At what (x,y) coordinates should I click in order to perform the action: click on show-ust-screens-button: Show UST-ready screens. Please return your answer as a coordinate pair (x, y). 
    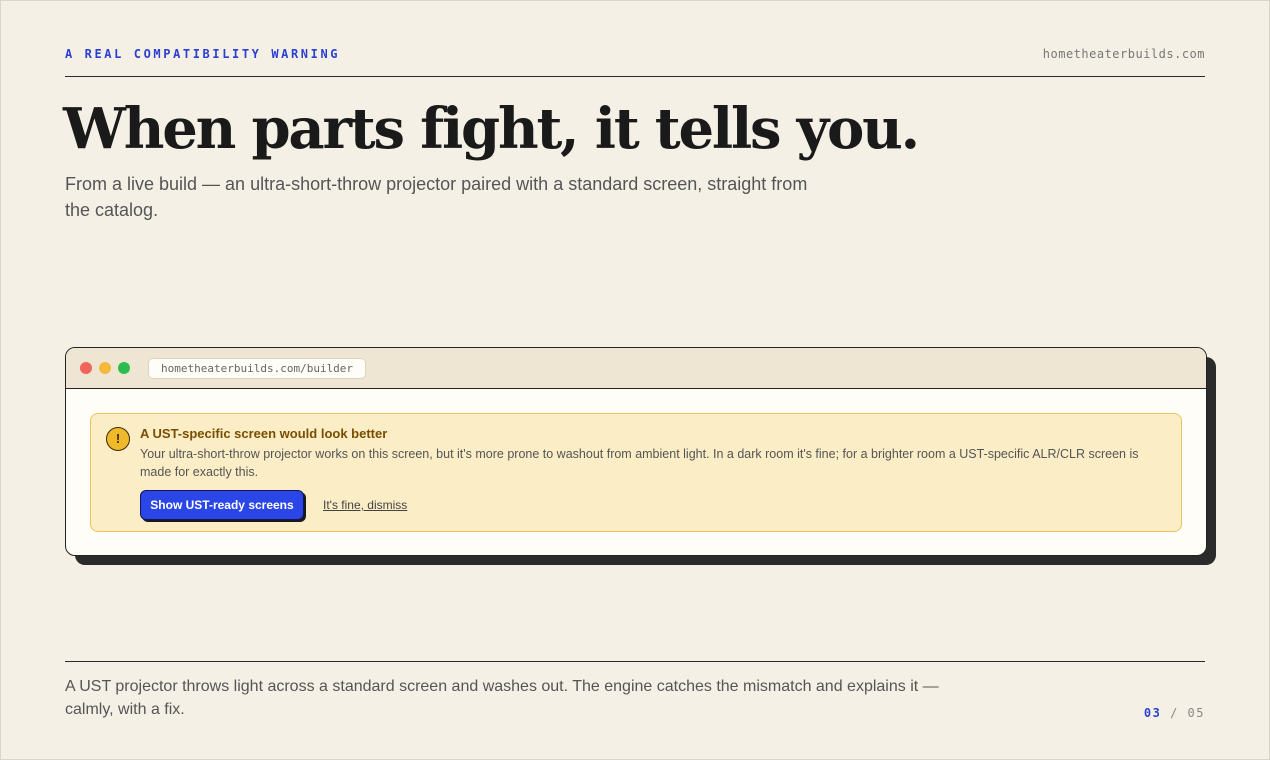
    Looking at the image, I should click on (222, 505).